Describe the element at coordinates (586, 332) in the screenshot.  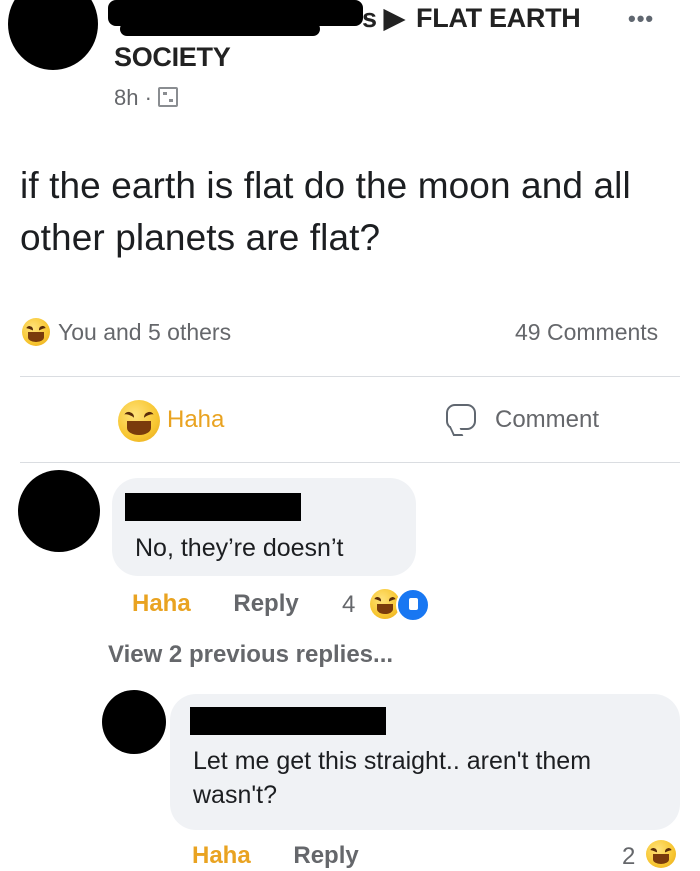
I see `comments-count: 49 Comments` at that location.